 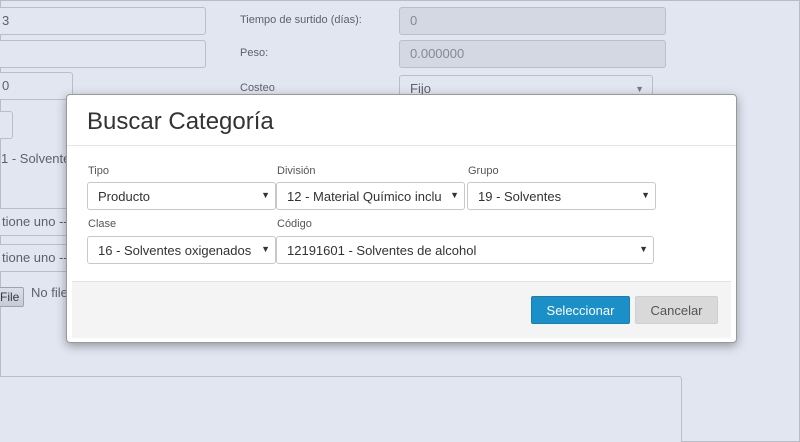 What do you see at coordinates (401, 309) in the screenshot?
I see `modal-footer: Seleccionar Cancelar` at bounding box center [401, 309].